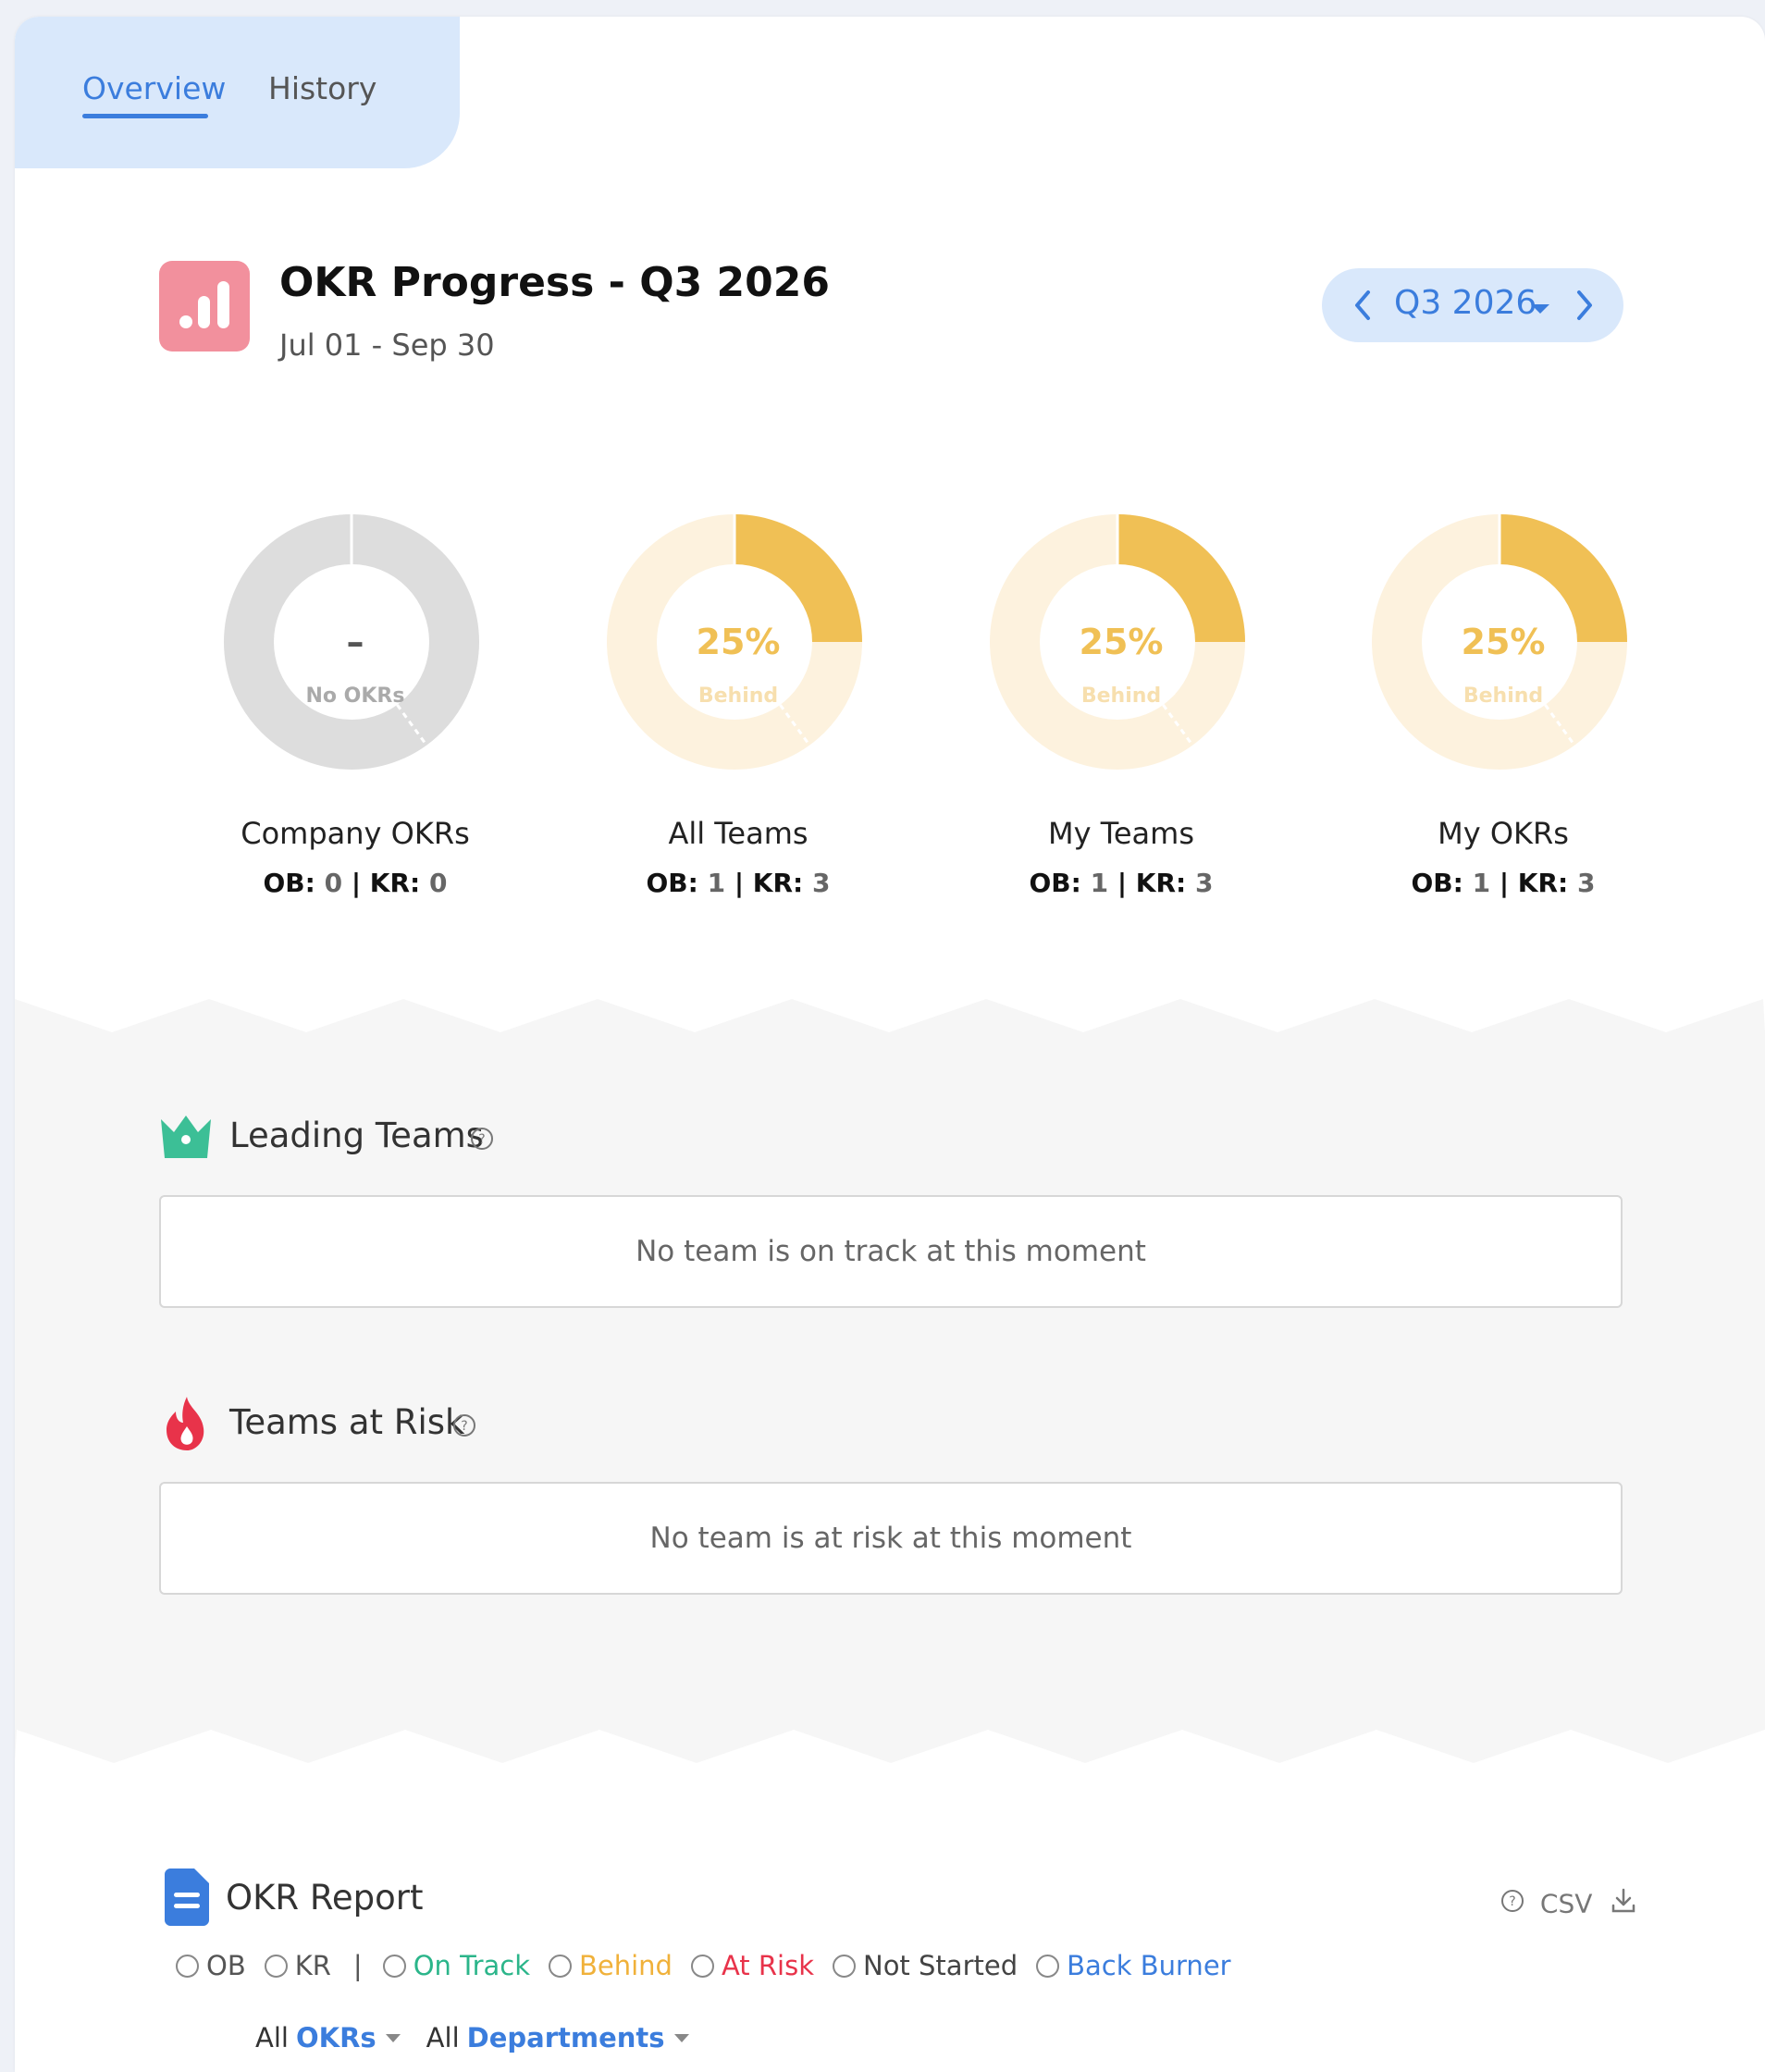 This screenshot has height=2072, width=1765. I want to click on dropdown-okrs: All OKRs, so click(328, 2038).